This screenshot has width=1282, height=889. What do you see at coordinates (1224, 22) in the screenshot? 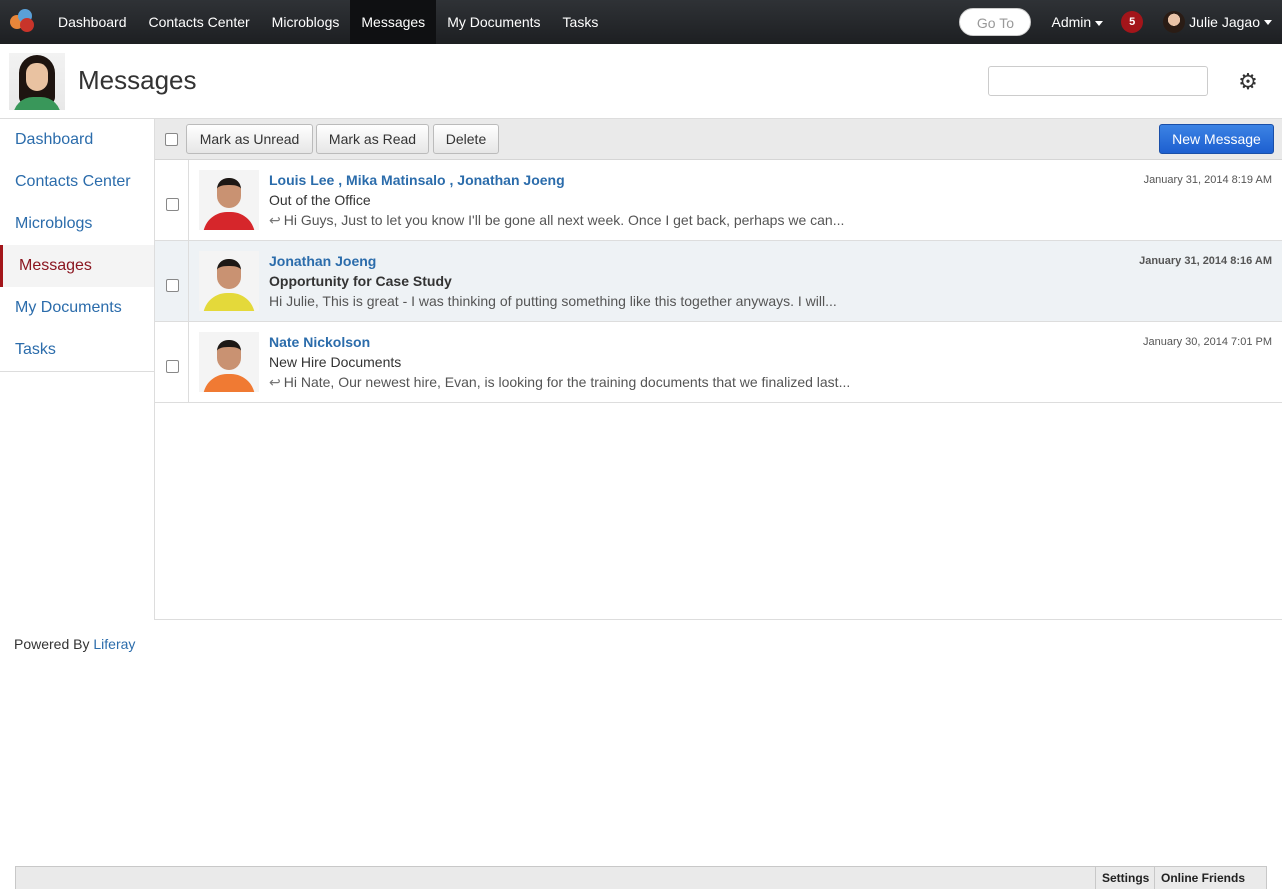
I see `user-name: Julie Jagao` at bounding box center [1224, 22].